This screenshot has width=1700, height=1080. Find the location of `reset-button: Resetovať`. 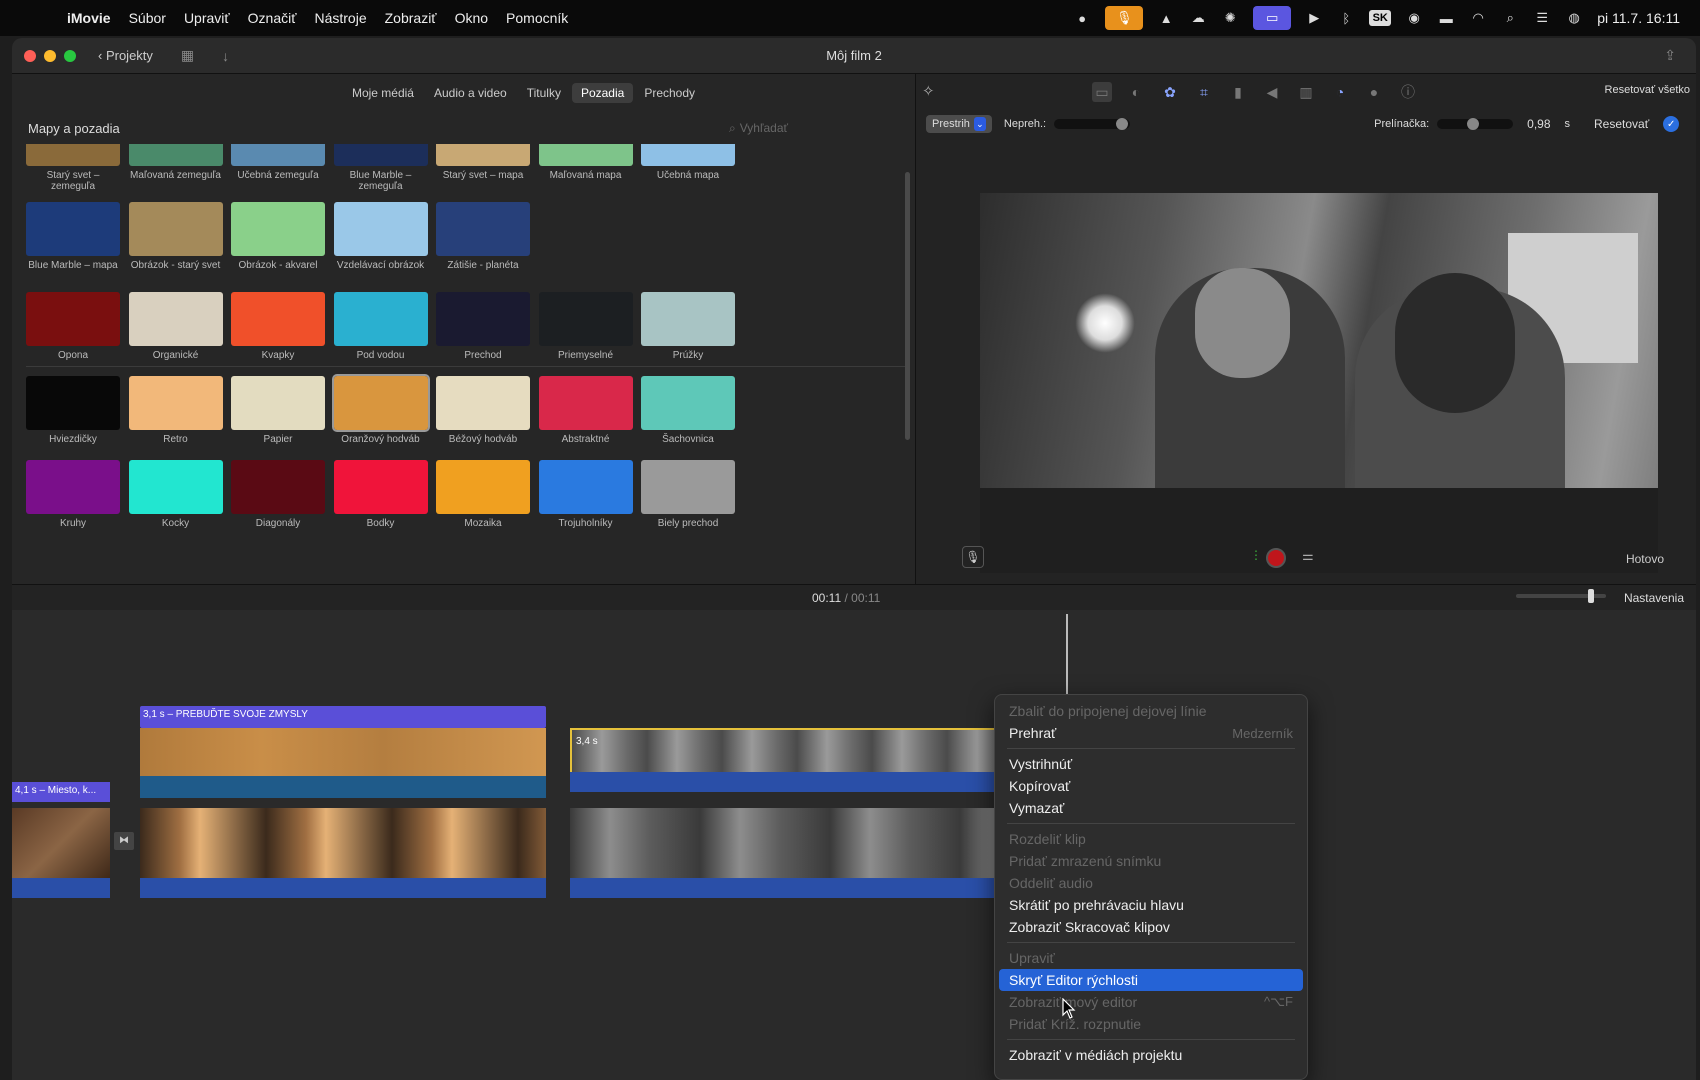

reset-button: Resetovať is located at coordinates (1621, 124).